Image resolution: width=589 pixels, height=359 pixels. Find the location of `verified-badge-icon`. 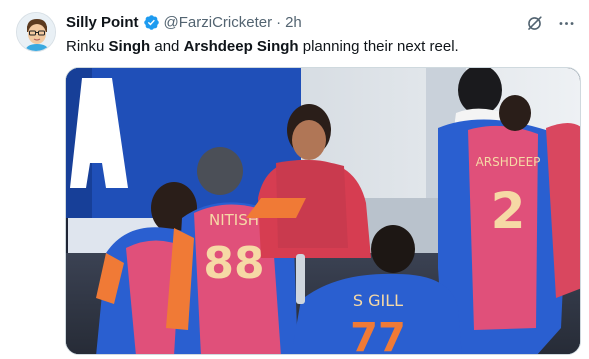

verified-badge-icon is located at coordinates (151, 22).